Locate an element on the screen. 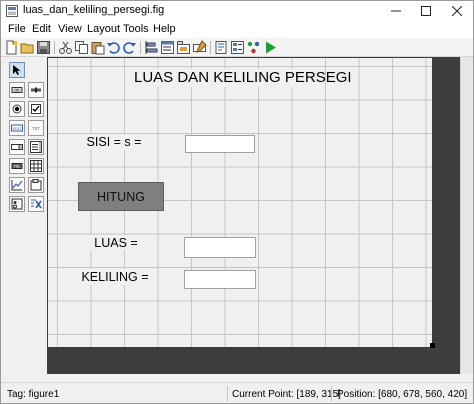 This screenshot has width=474, height=404. activex-control-icon is located at coordinates (36, 204).